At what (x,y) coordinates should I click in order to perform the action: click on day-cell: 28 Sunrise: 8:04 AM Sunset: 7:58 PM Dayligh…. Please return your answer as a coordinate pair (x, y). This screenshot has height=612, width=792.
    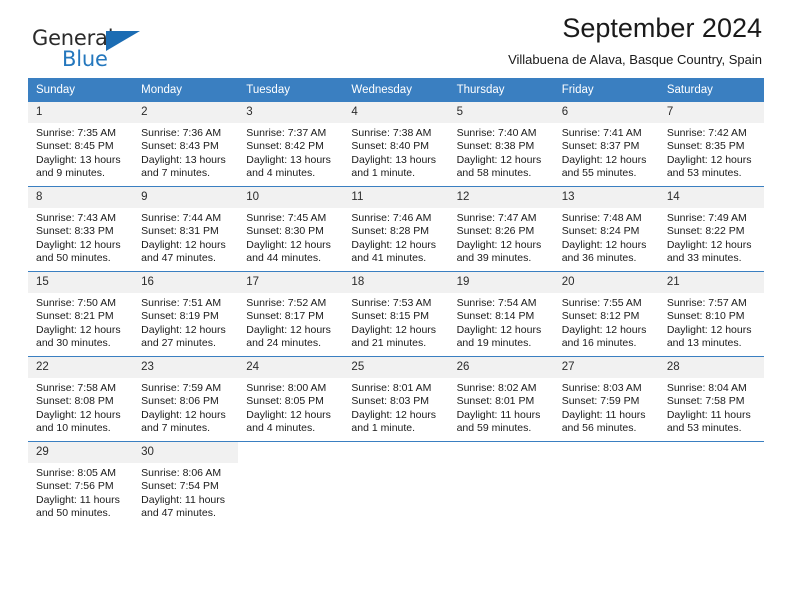
    Looking at the image, I should click on (711, 399).